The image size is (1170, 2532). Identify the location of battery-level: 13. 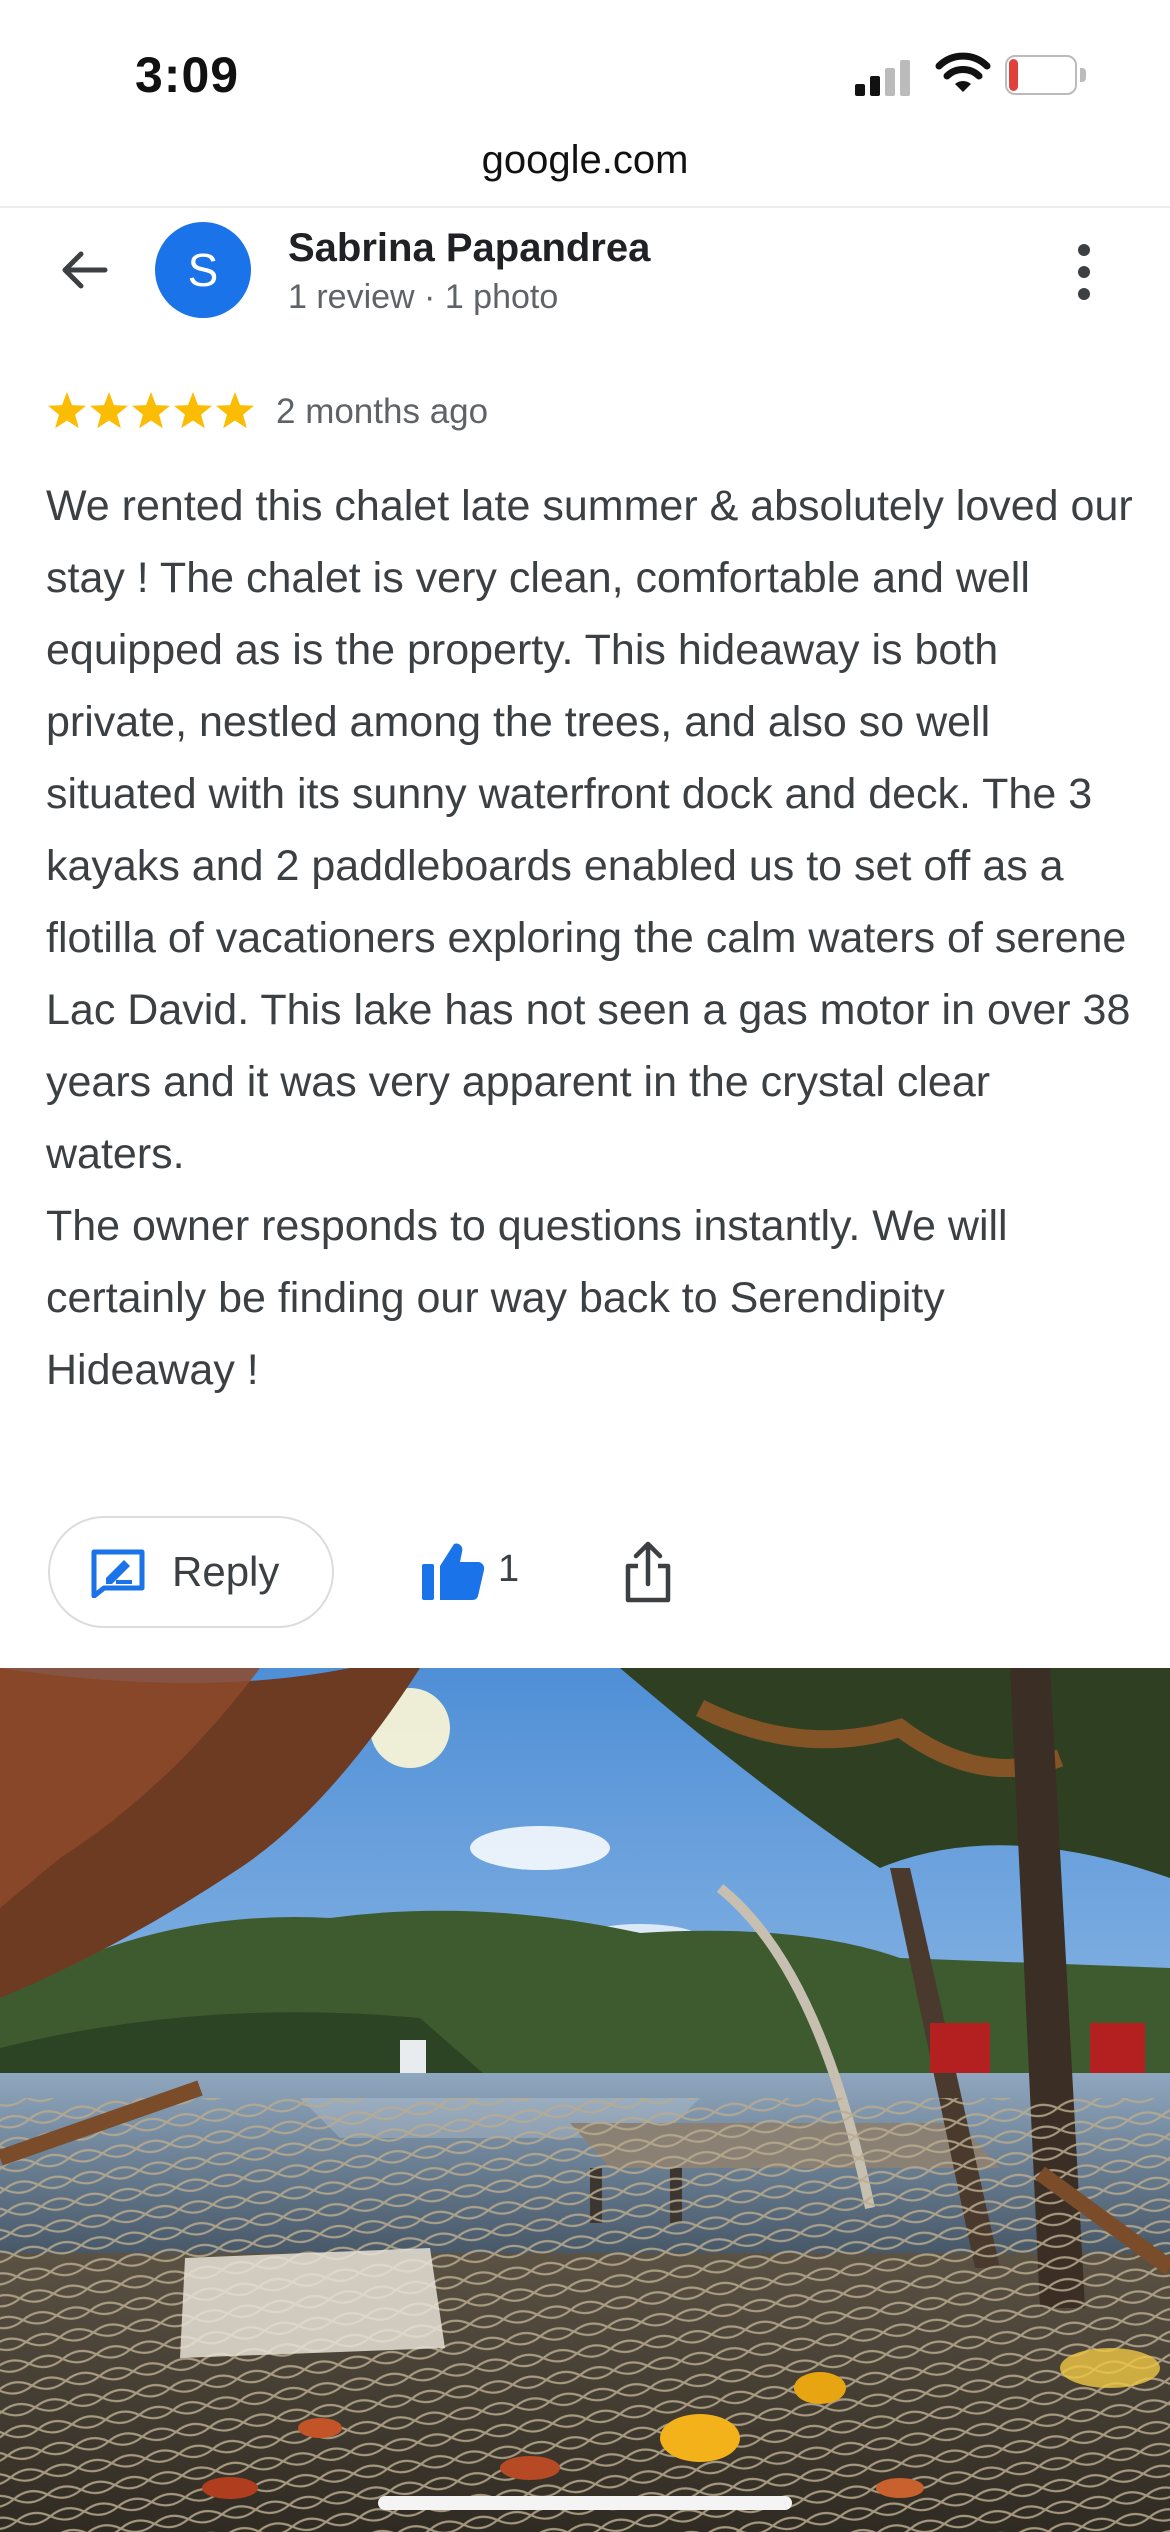
(1043, 76).